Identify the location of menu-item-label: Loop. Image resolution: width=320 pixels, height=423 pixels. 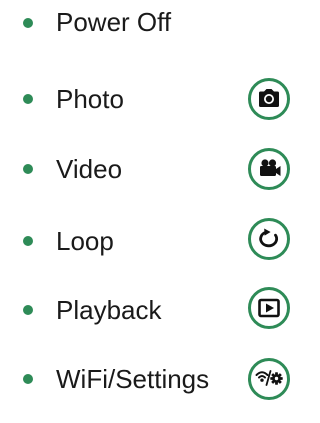
(85, 241).